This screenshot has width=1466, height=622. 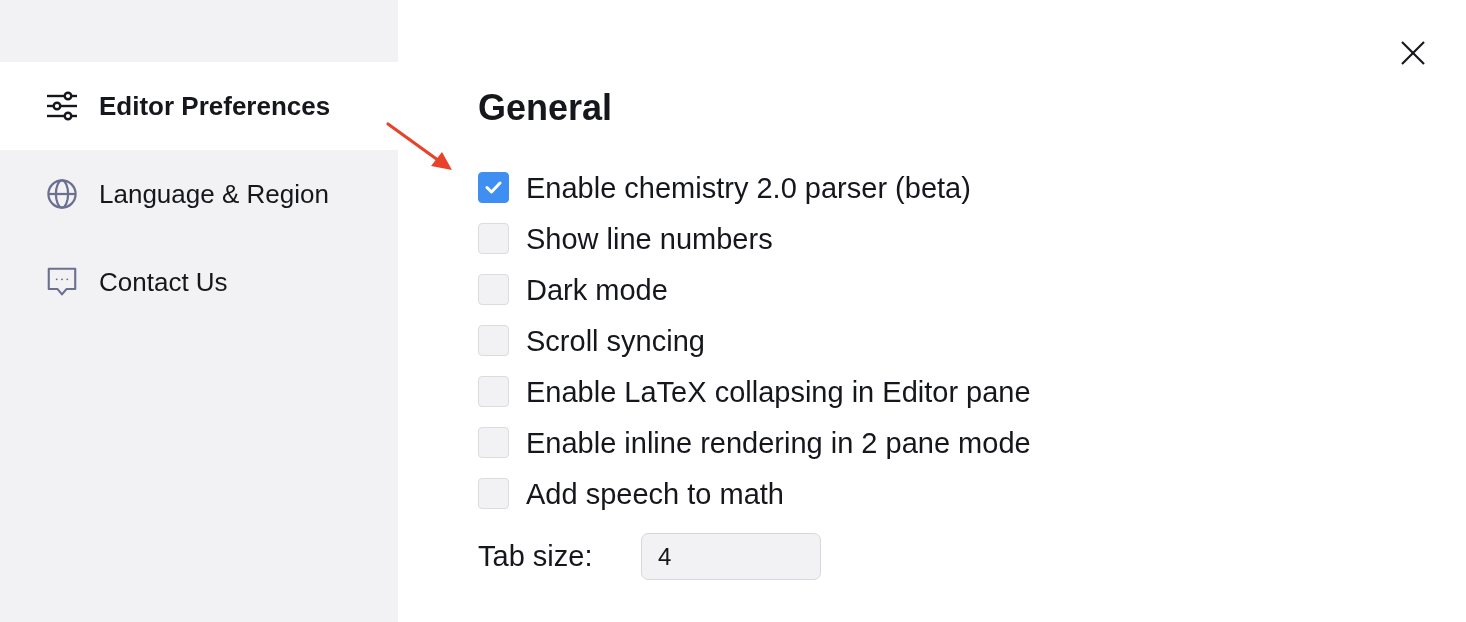 I want to click on option-label: Scroll syncing, so click(x=615, y=340).